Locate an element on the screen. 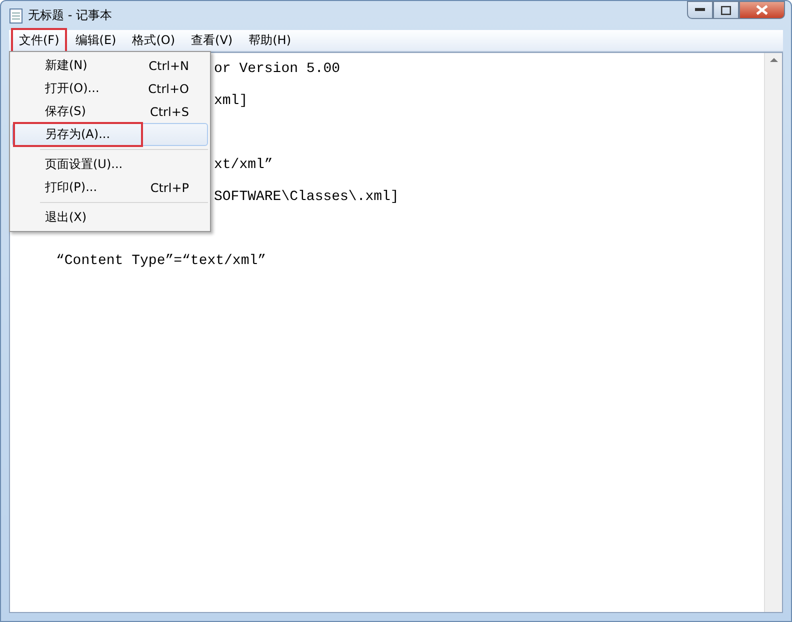  menu-option: 退出(X) is located at coordinates (110, 217).